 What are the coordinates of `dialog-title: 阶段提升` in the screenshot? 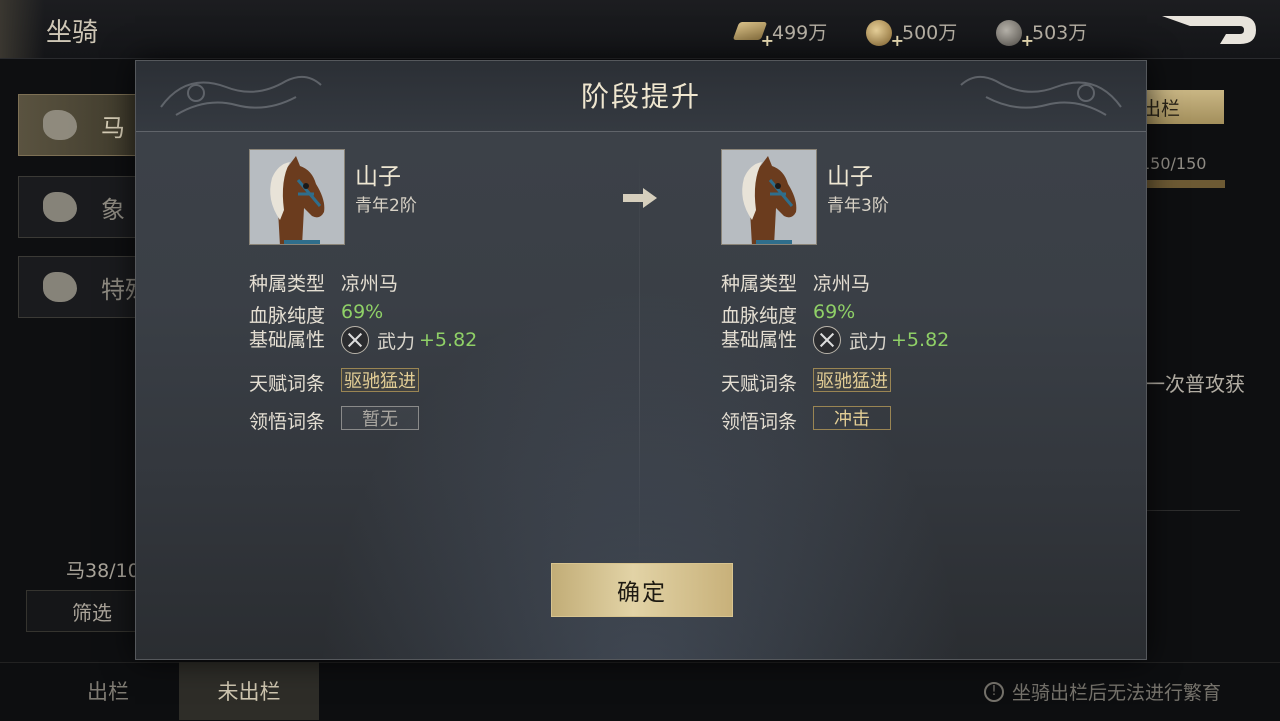 It's located at (640, 96).